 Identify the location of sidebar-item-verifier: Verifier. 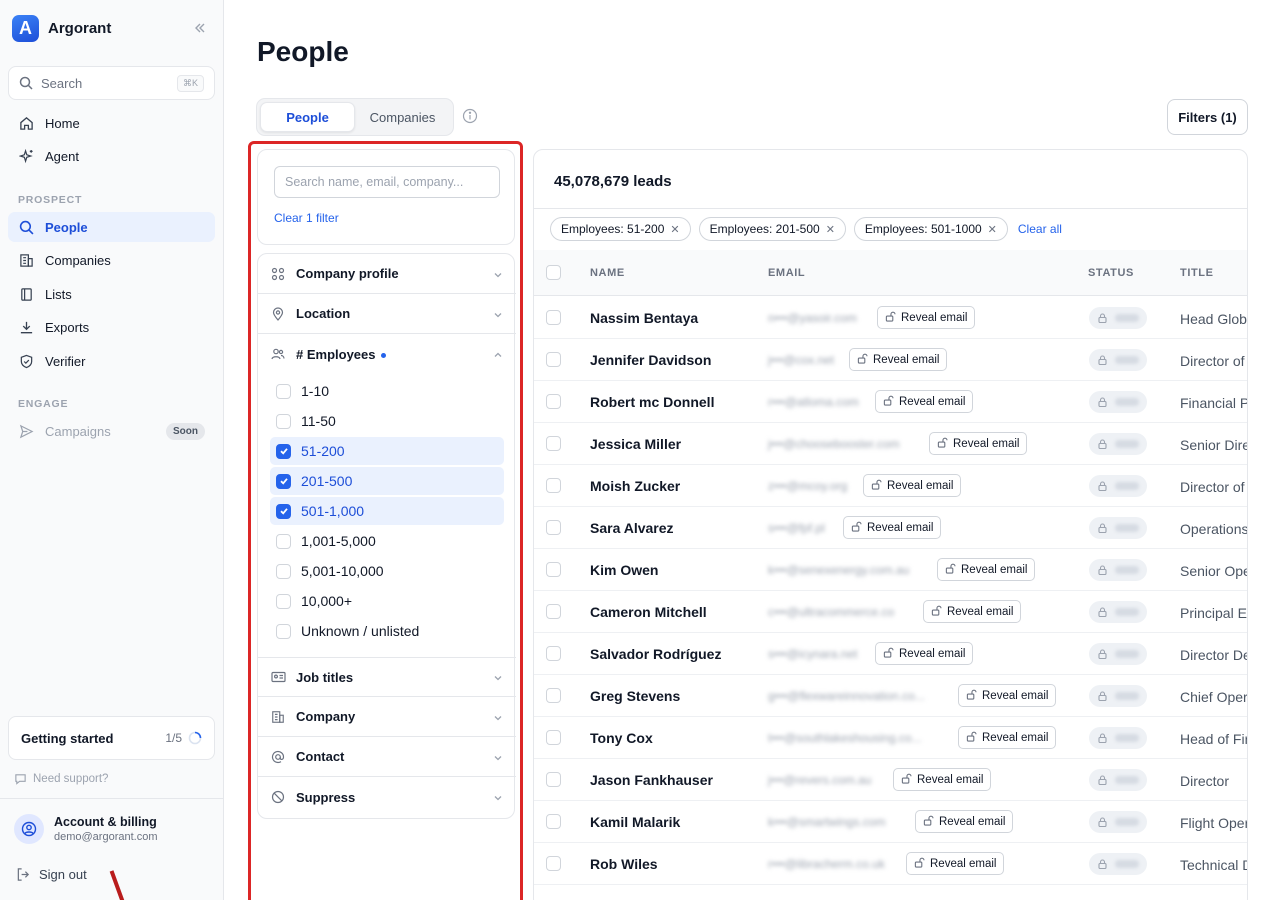
(111, 361).